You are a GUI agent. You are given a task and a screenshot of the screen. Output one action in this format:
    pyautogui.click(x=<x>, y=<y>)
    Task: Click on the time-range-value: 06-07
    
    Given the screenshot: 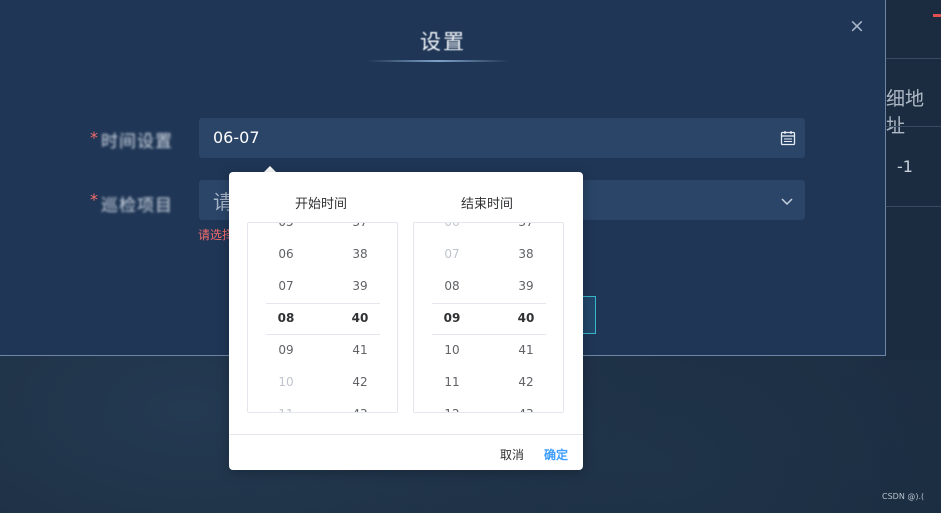 What is the action you would take?
    pyautogui.click(x=236, y=137)
    